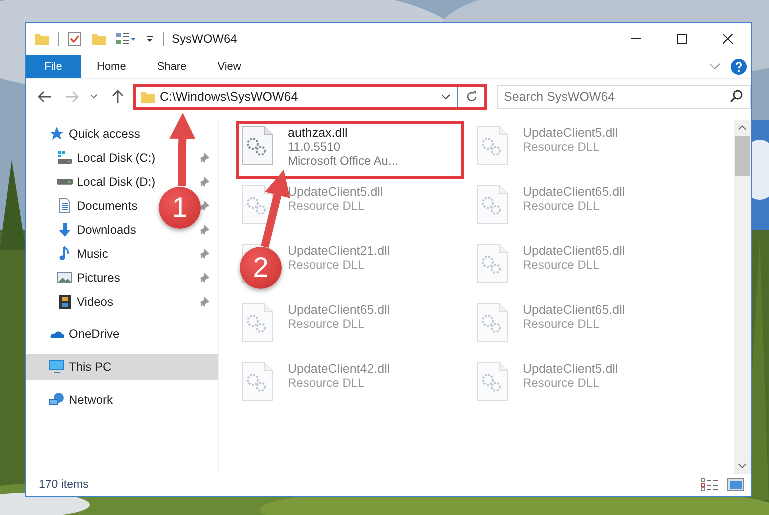 The width and height of the screenshot is (769, 515). Describe the element at coordinates (310, 97) in the screenshot. I see `address-field: C:\Windows\SysWOW64` at that location.